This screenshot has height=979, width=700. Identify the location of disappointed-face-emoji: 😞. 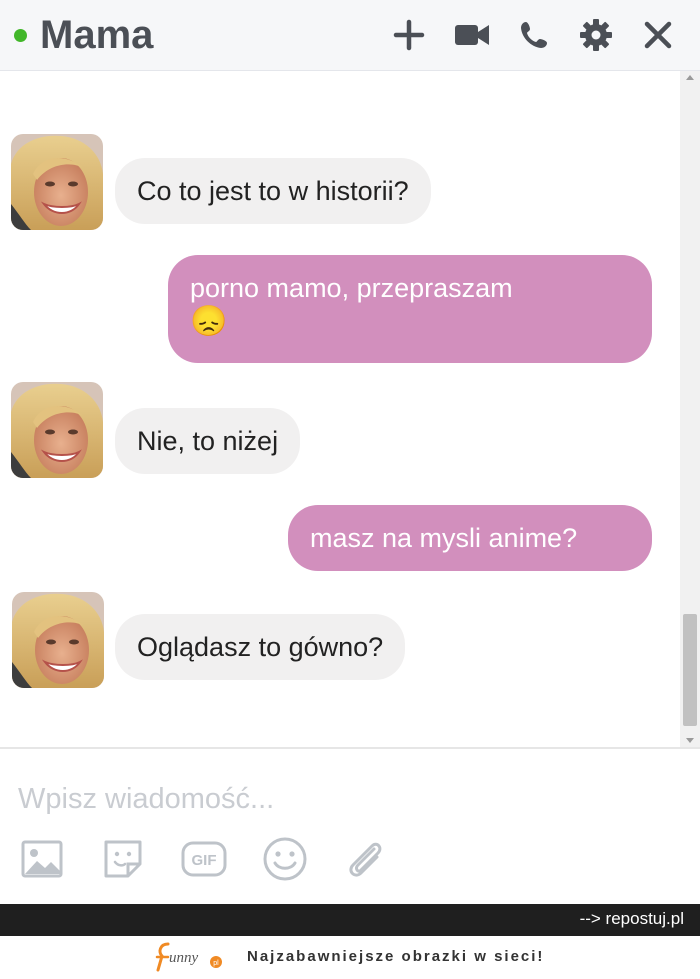
(209, 321).